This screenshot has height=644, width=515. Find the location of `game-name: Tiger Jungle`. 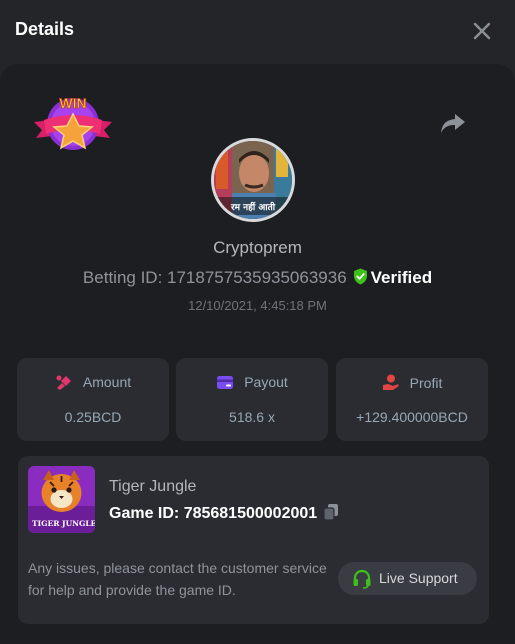

game-name: Tiger Jungle is located at coordinates (152, 487).